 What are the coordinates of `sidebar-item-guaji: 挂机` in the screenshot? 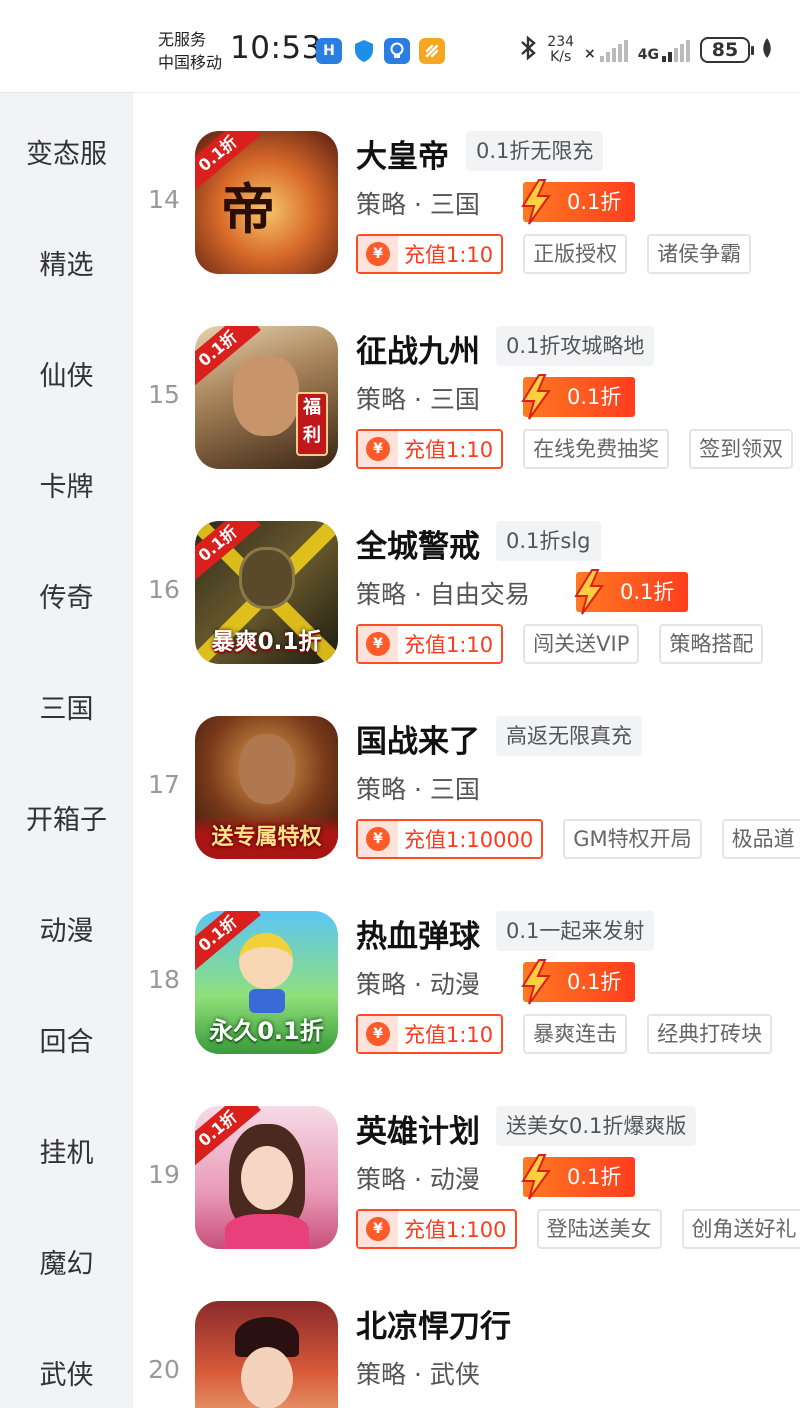 It's located at (66, 1154).